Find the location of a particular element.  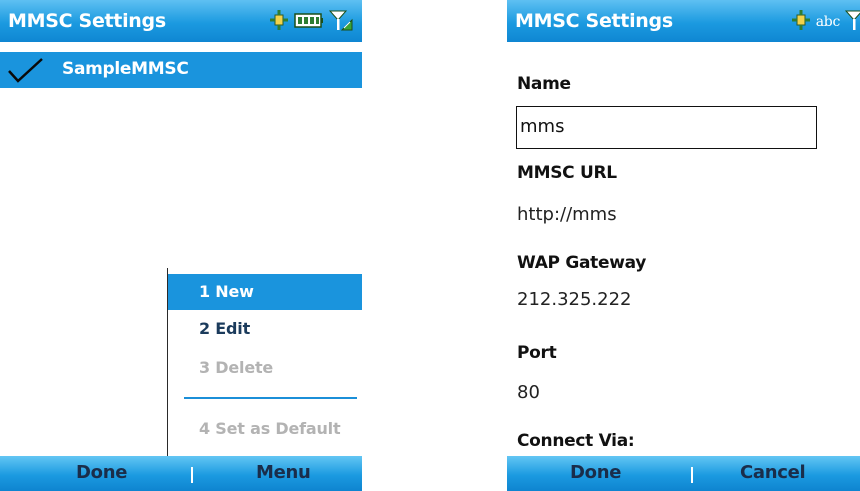

list-item-samplemmsc: SampleMMSC is located at coordinates (181, 70).